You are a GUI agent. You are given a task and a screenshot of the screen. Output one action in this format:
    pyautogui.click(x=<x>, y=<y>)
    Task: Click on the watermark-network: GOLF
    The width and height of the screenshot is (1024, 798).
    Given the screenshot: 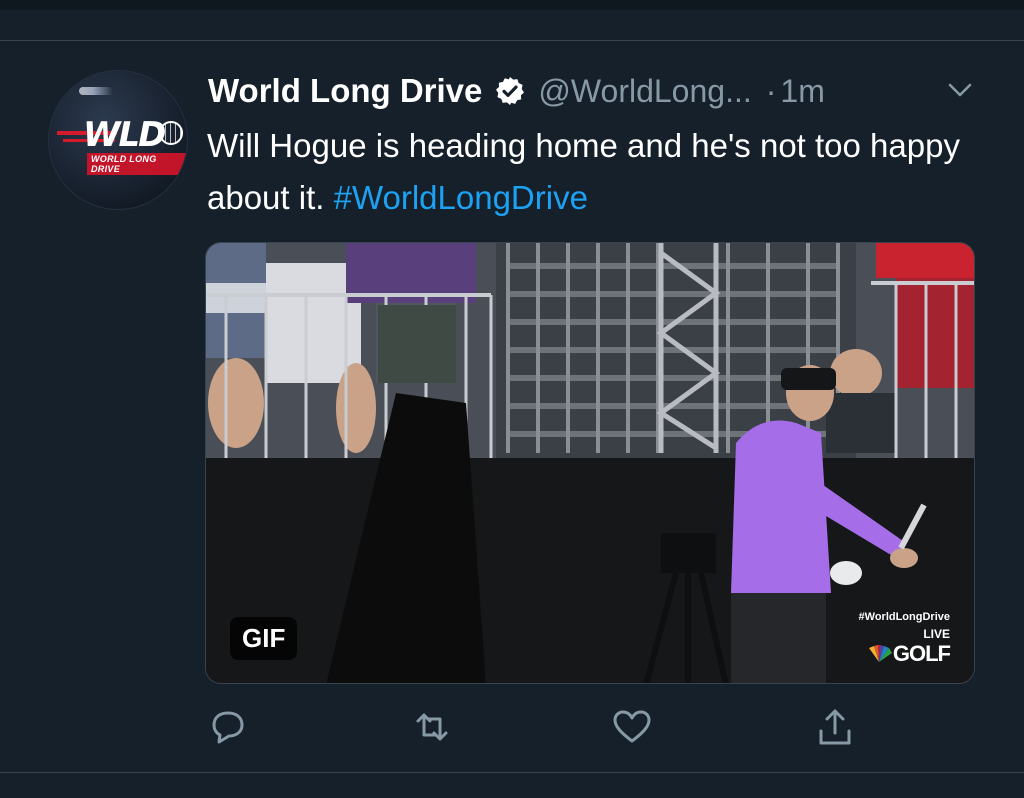 What is the action you would take?
    pyautogui.click(x=908, y=654)
    